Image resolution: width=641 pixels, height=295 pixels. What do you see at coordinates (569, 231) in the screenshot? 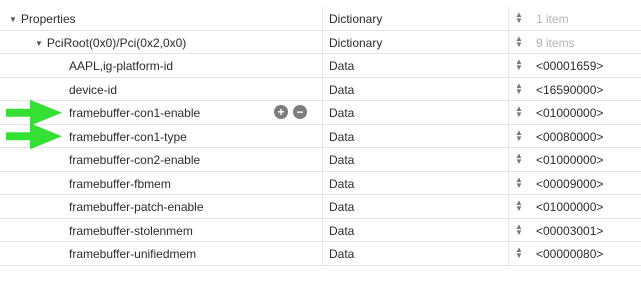
I see `row-value: <00003001>` at bounding box center [569, 231].